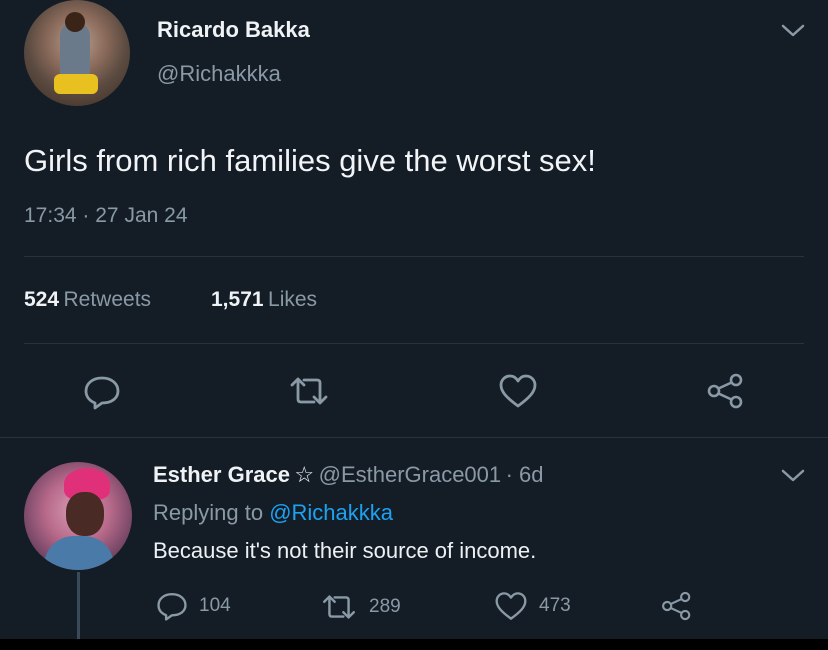 This screenshot has height=650, width=828. I want to click on avatar-clothing, so click(79, 553).